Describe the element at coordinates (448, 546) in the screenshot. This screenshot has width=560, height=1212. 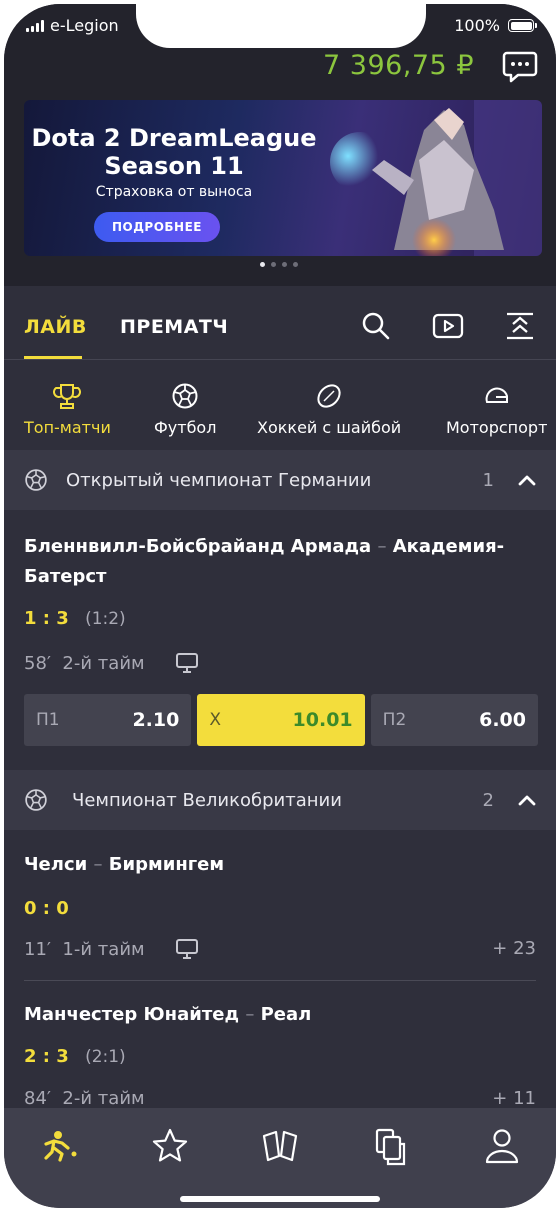
I see `team-away: Академия-` at that location.